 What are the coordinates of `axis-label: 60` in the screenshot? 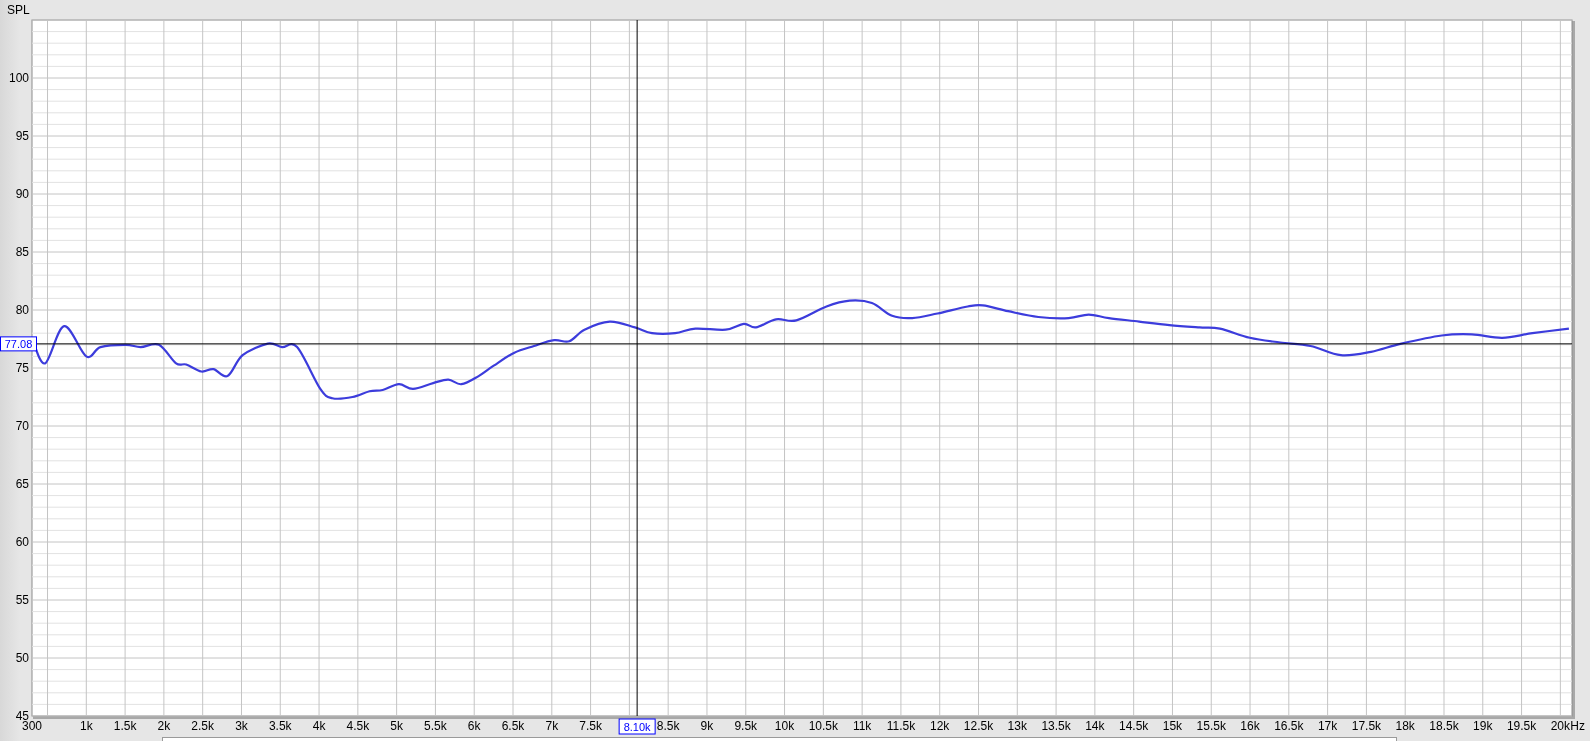 It's located at (22, 542).